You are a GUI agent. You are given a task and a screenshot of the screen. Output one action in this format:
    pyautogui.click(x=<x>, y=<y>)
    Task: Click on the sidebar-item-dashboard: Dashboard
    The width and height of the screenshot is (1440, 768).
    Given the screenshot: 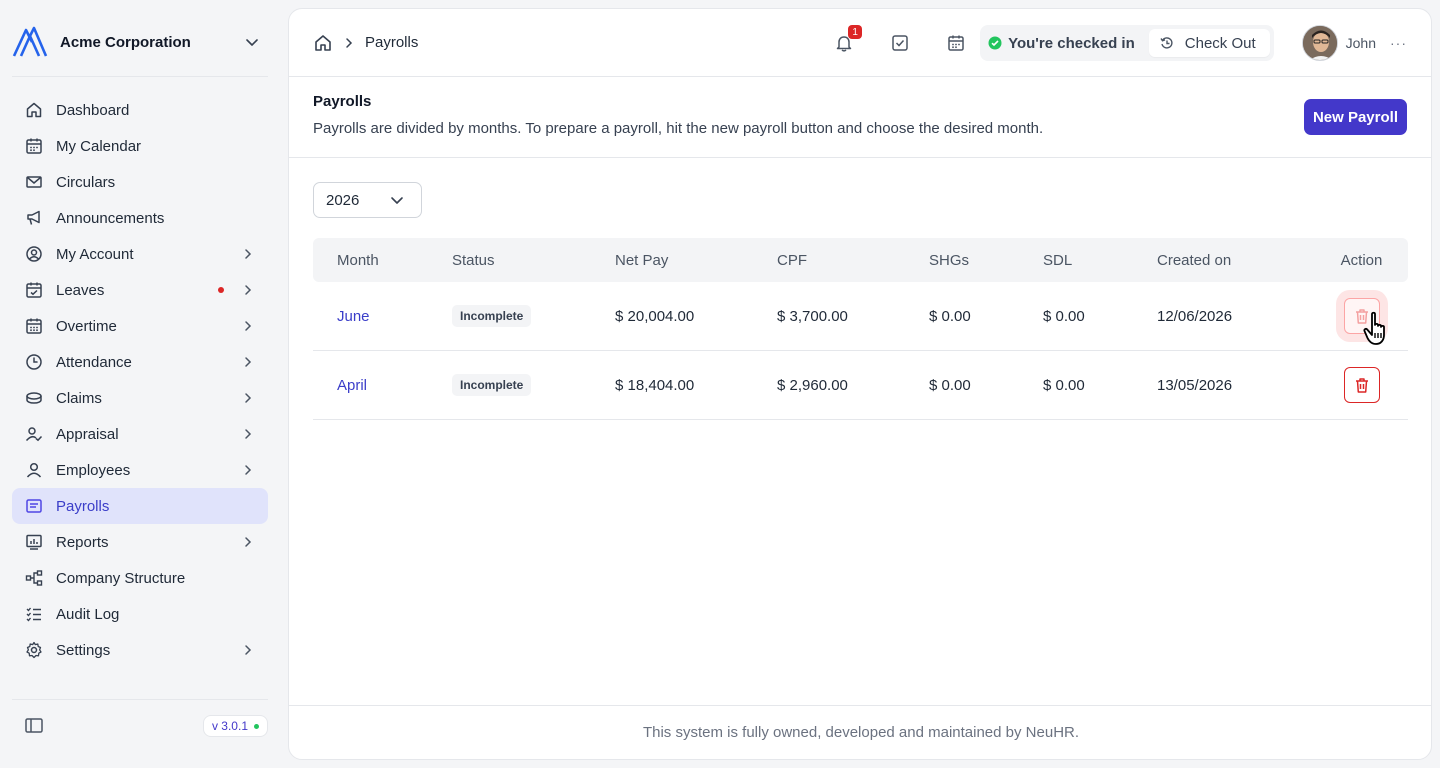 What is the action you would take?
    pyautogui.click(x=140, y=110)
    